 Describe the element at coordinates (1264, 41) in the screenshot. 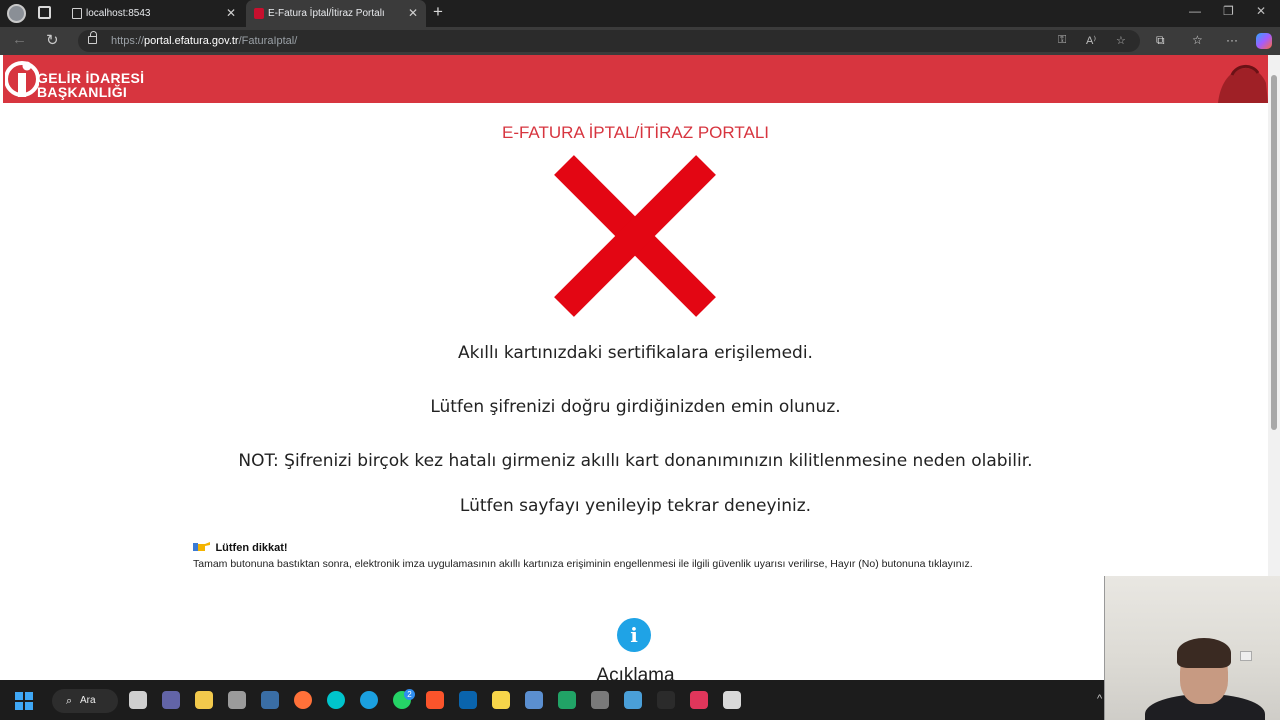

I see `copilot-icon` at that location.